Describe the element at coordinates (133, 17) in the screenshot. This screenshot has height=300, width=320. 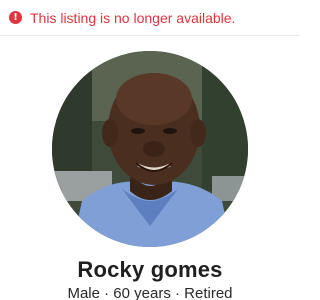
I see `alert-message: This listing is no longer available.` at that location.